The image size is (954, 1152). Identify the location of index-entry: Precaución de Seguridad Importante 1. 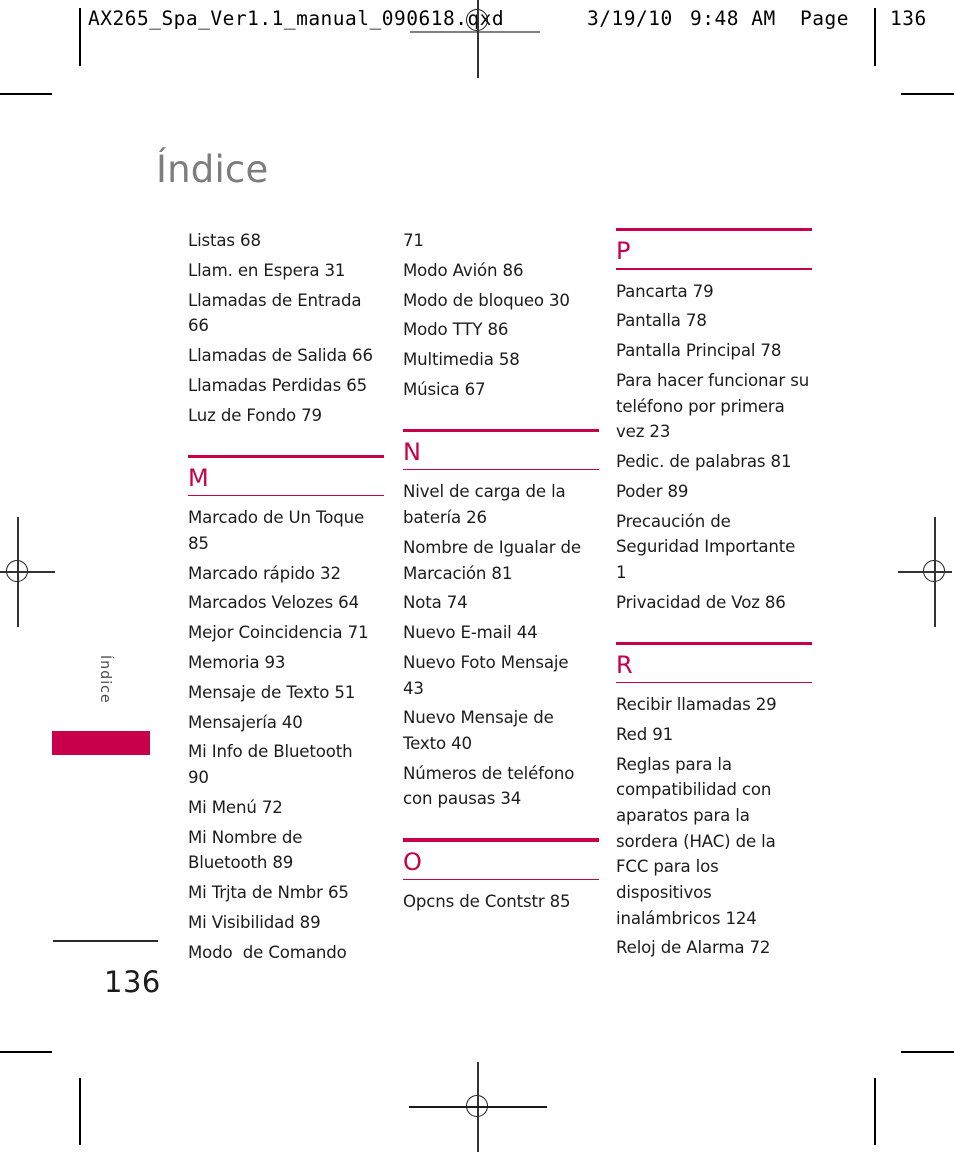
(714, 547).